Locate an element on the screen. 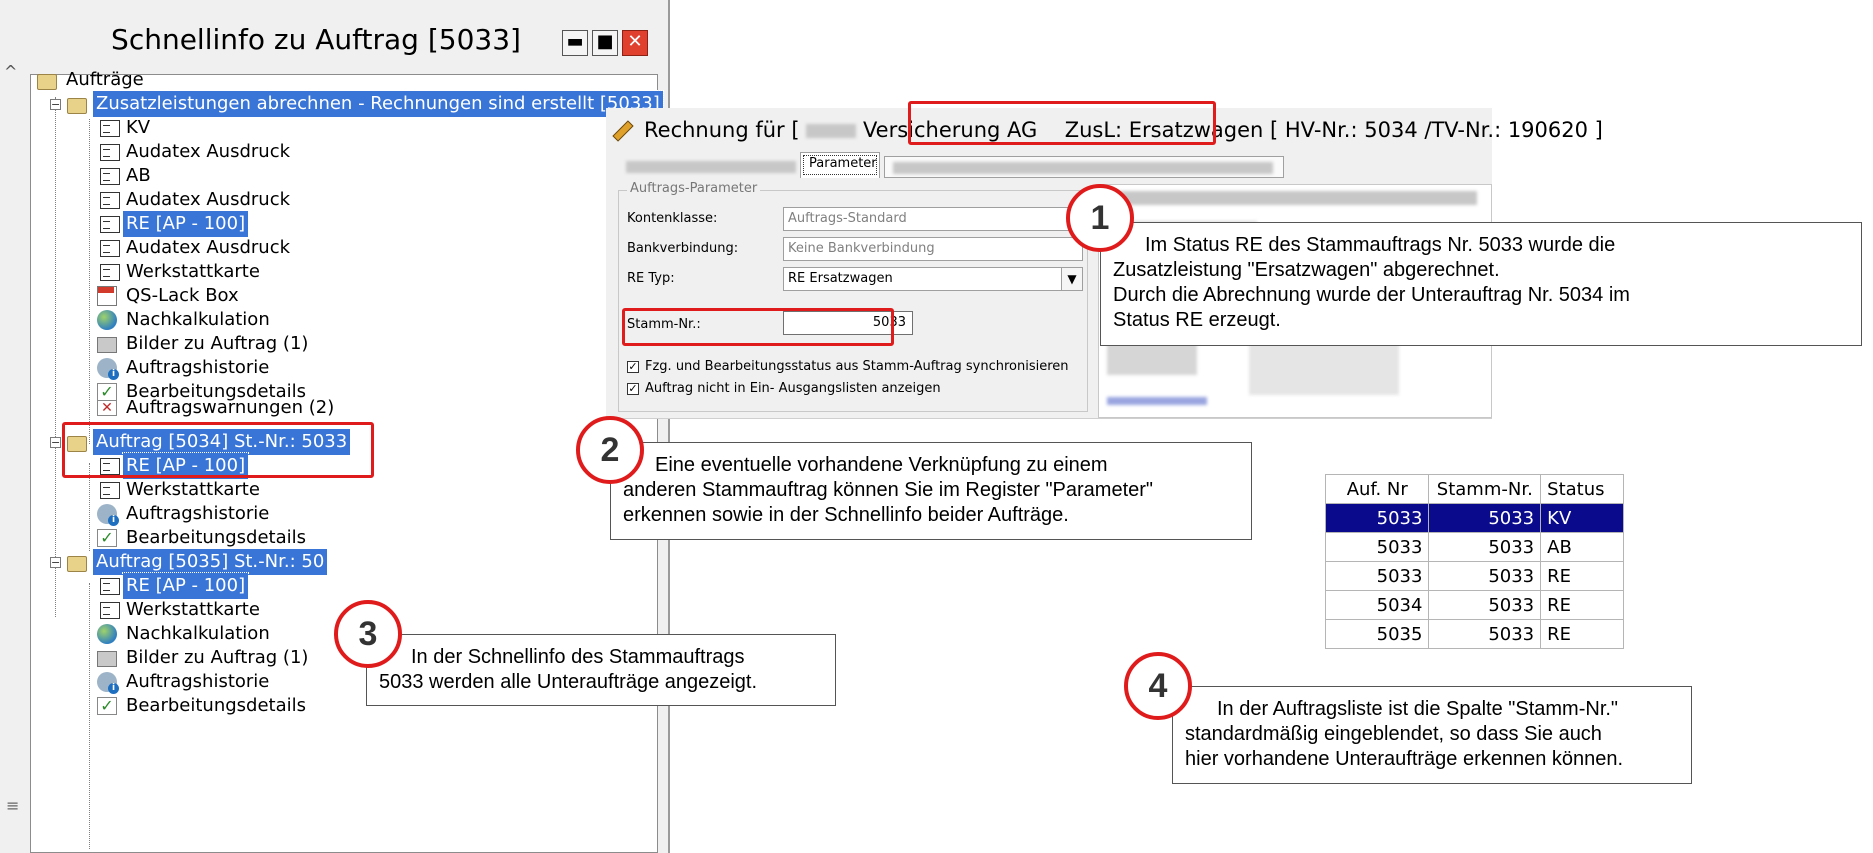  retyp-label: RE Typ: is located at coordinates (651, 278).